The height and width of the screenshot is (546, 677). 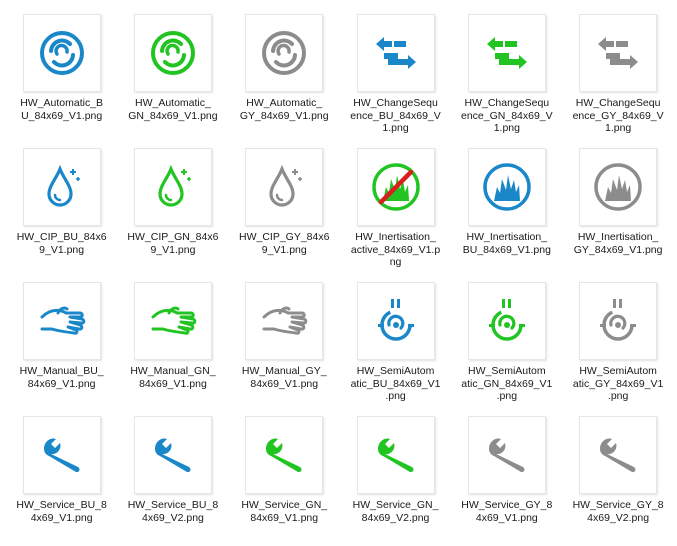 What do you see at coordinates (507, 115) in the screenshot?
I see `file-name-label: HW_ChangeSequ ence_GN_84x69_V 1.png` at bounding box center [507, 115].